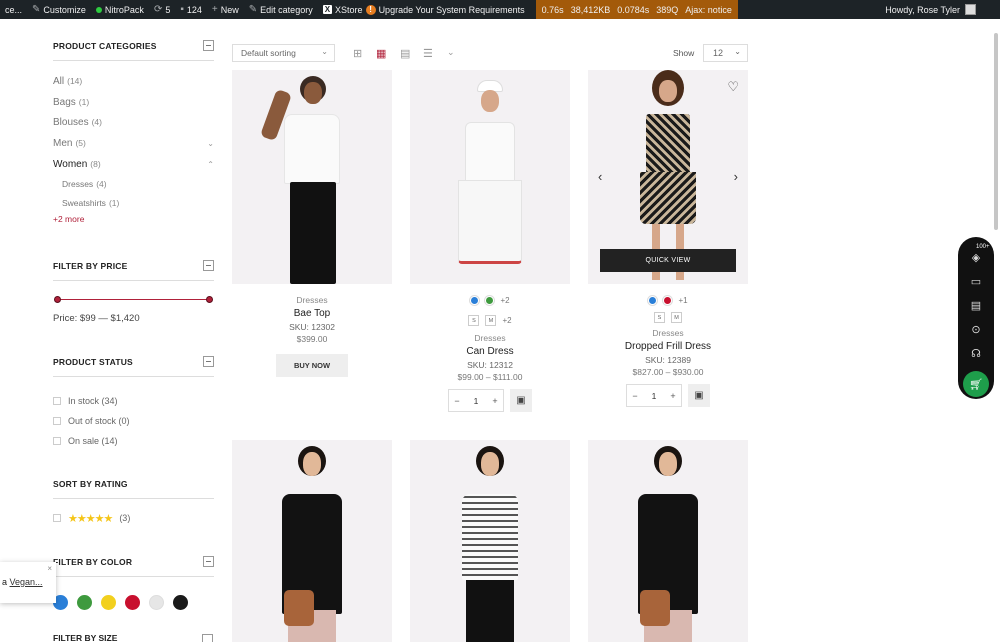 This screenshot has width=1000, height=642. Describe the element at coordinates (976, 384) in the screenshot. I see `cart-icon: 🛒︎` at that location.